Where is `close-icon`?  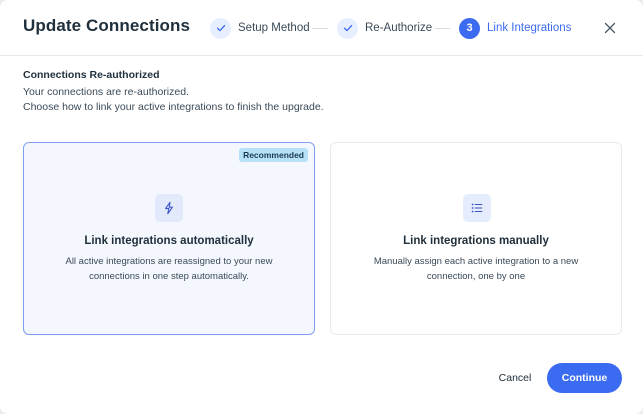
close-icon is located at coordinates (610, 28).